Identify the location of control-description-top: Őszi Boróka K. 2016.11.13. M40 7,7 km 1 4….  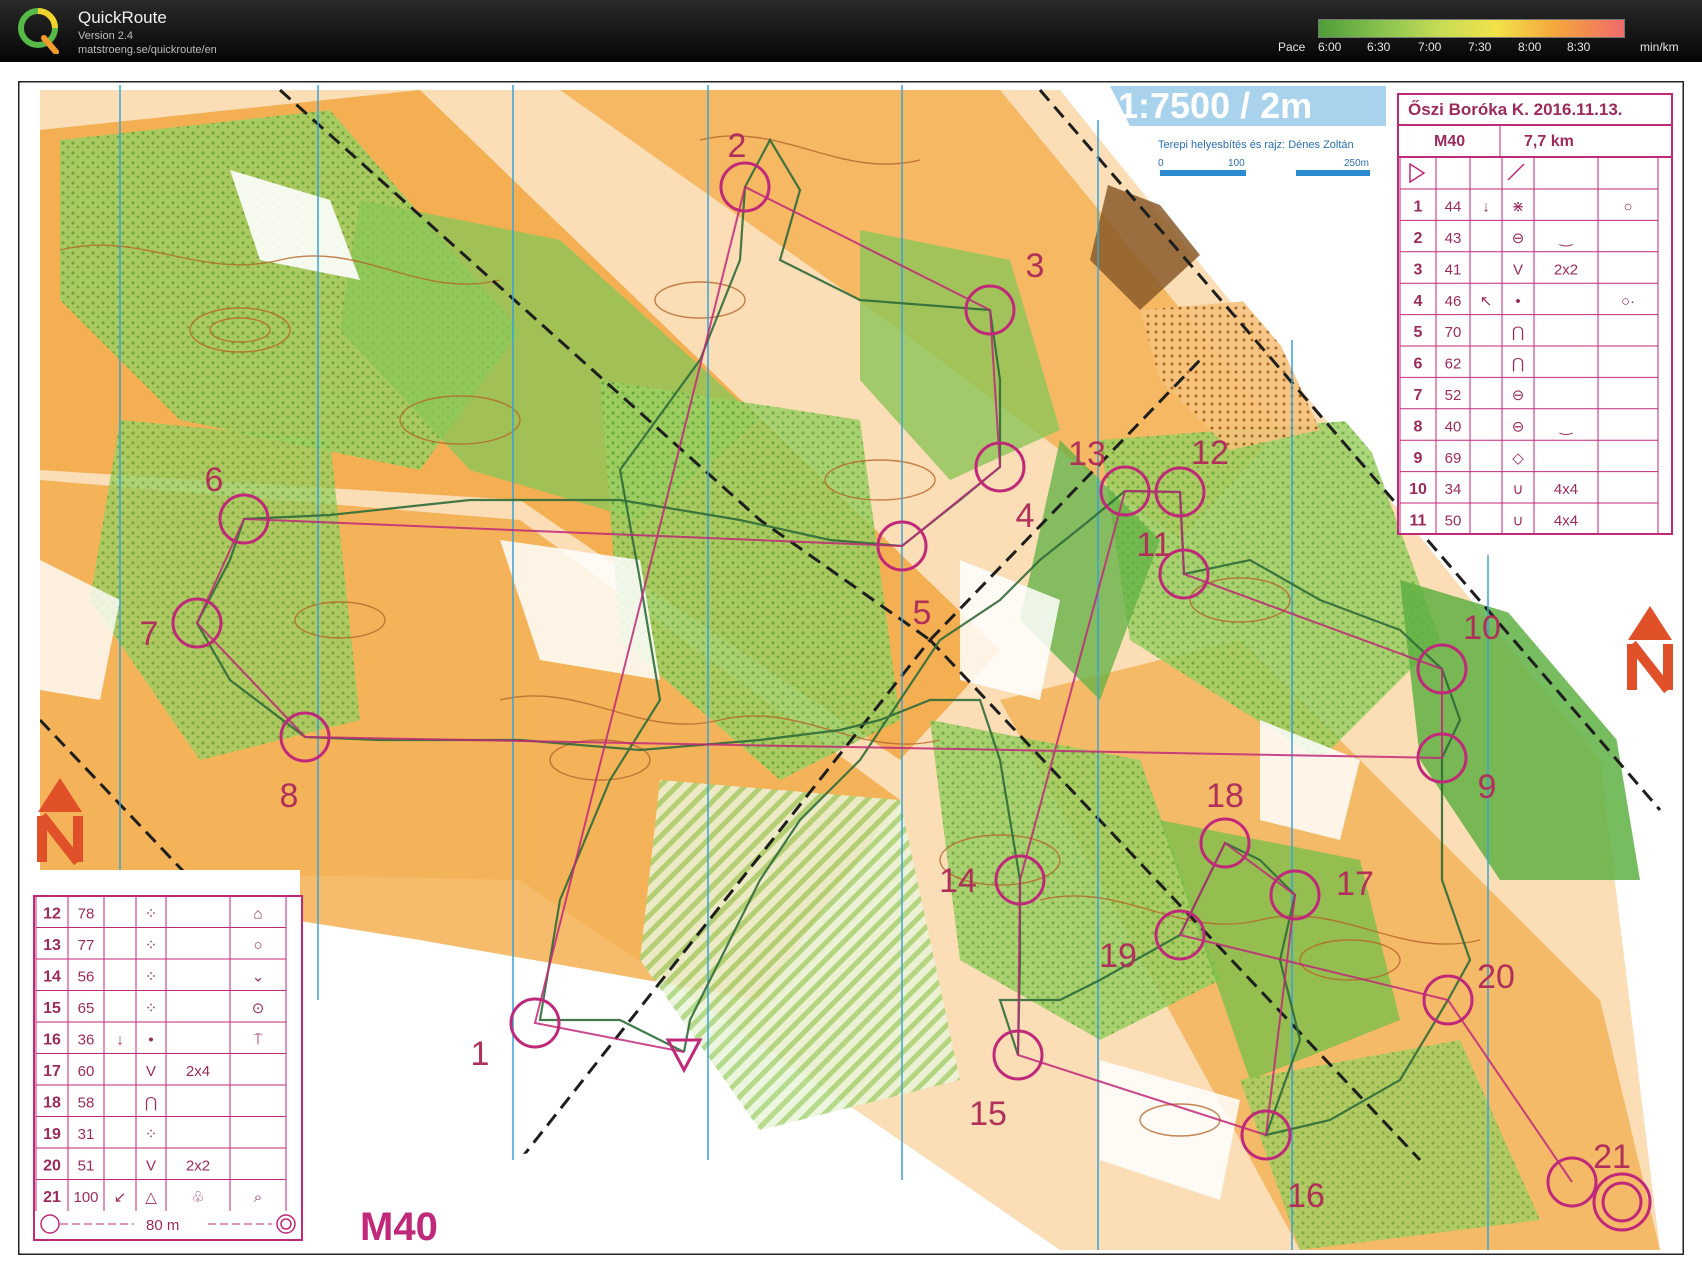
(1535, 314).